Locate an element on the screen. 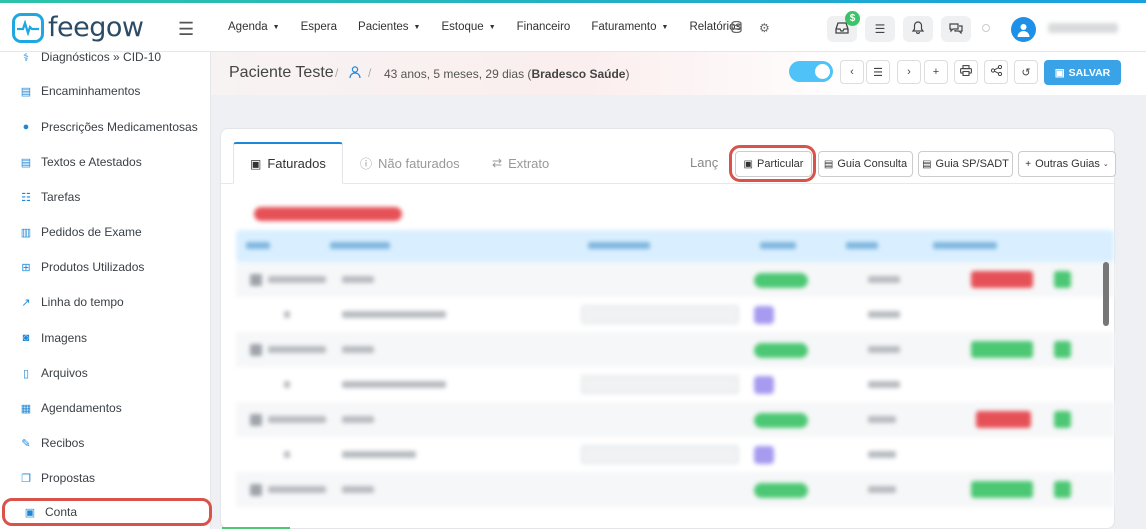 The height and width of the screenshot is (529, 1146). share-button is located at coordinates (996, 72).